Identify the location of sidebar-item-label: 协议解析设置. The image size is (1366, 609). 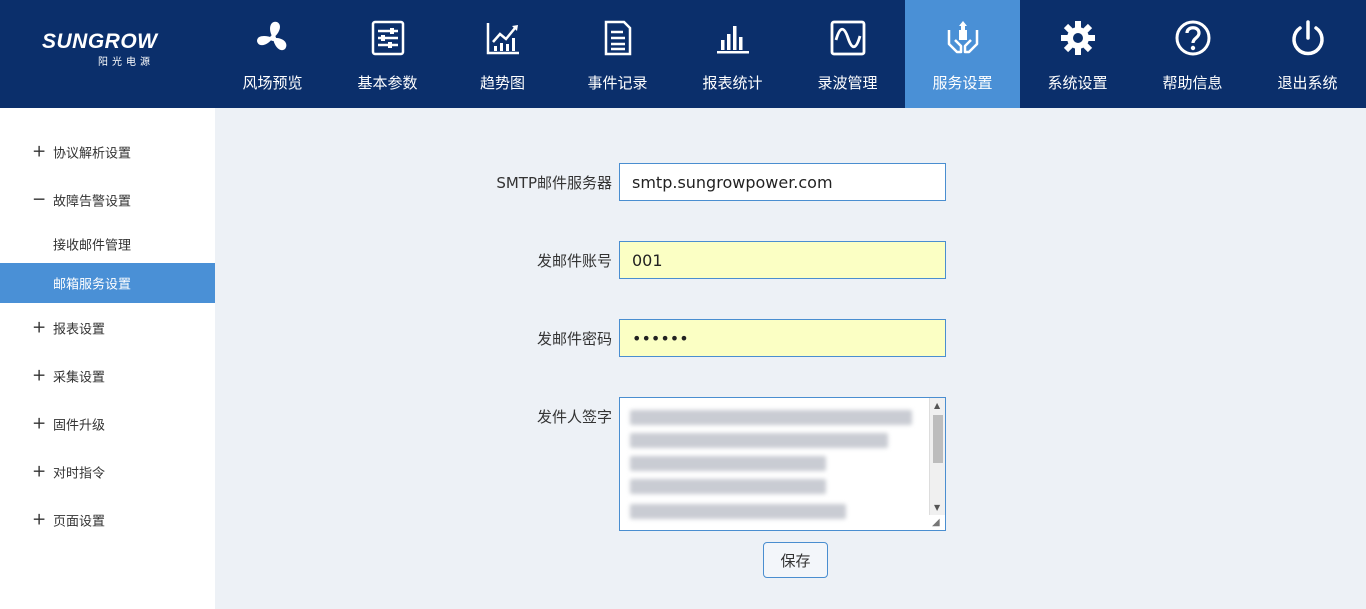
(92, 154).